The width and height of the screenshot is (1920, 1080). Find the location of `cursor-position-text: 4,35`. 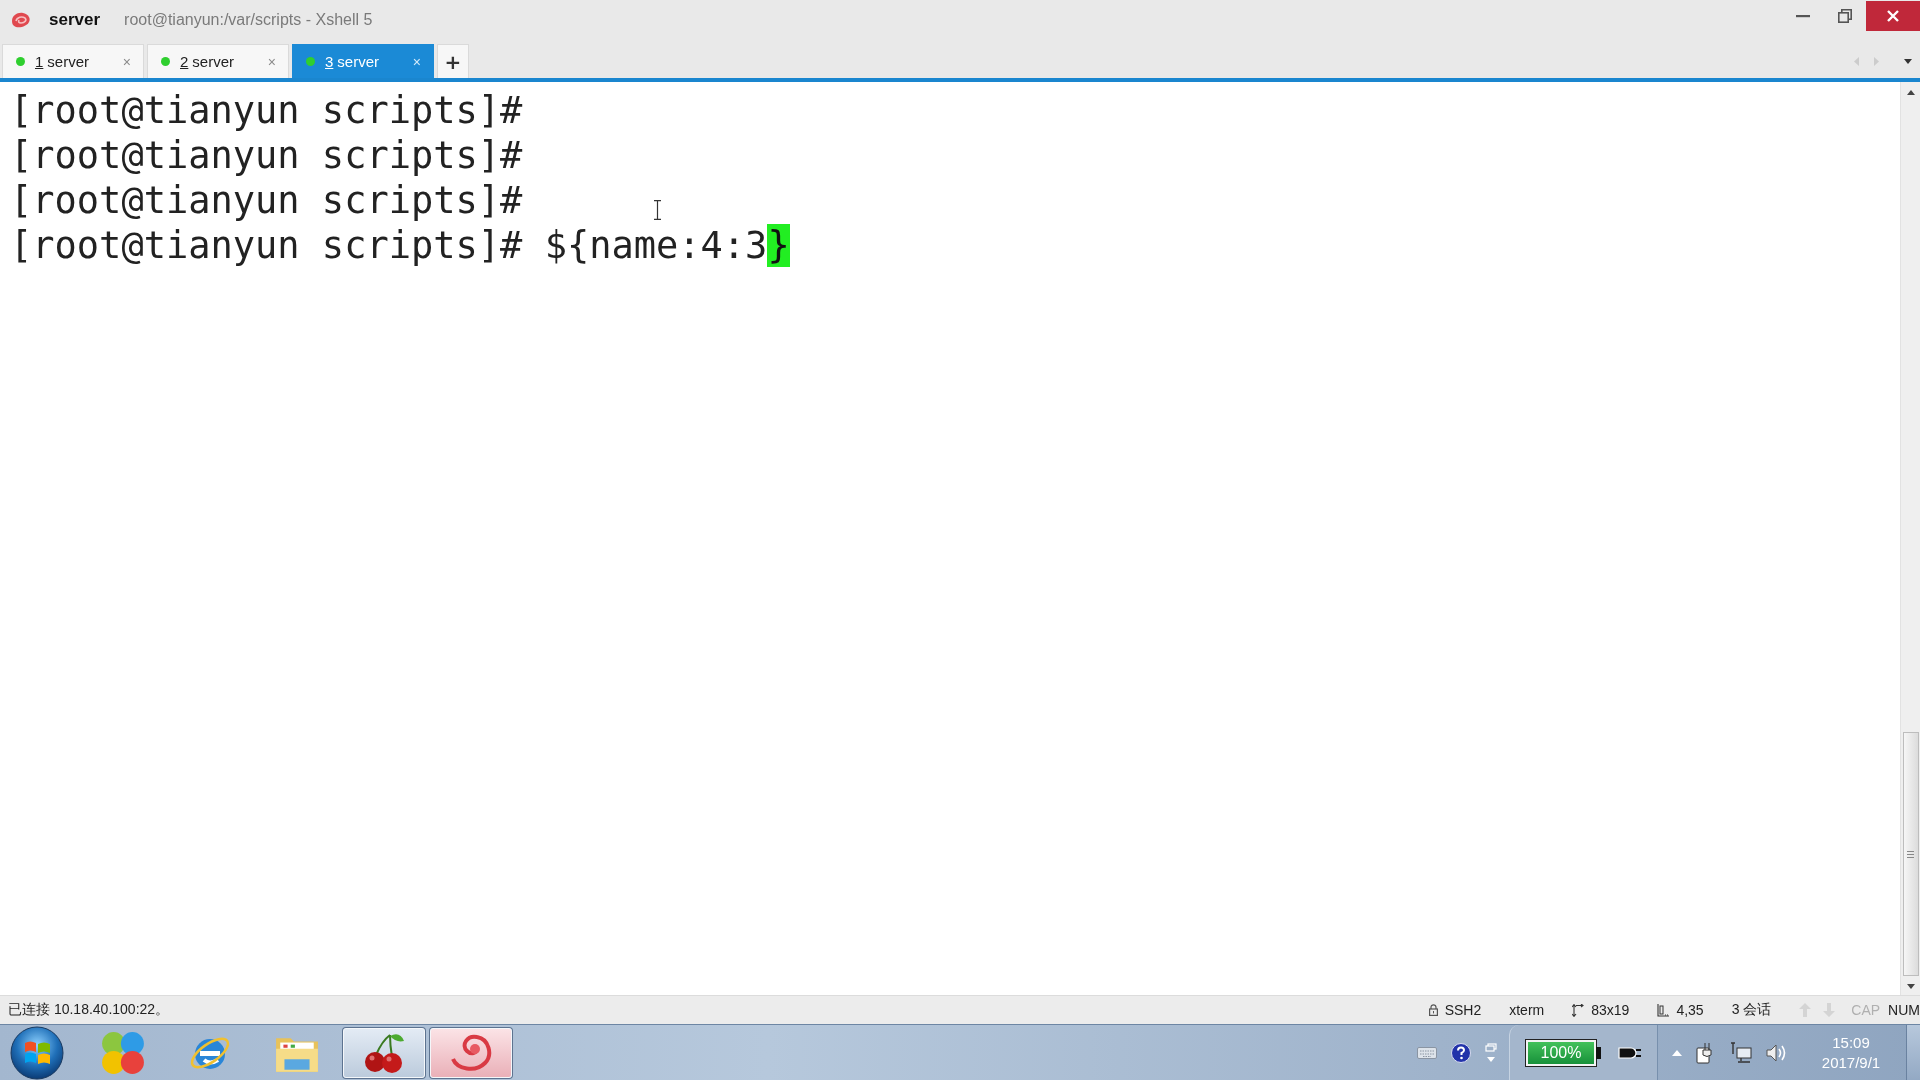

cursor-position-text: 4,35 is located at coordinates (1690, 1010).